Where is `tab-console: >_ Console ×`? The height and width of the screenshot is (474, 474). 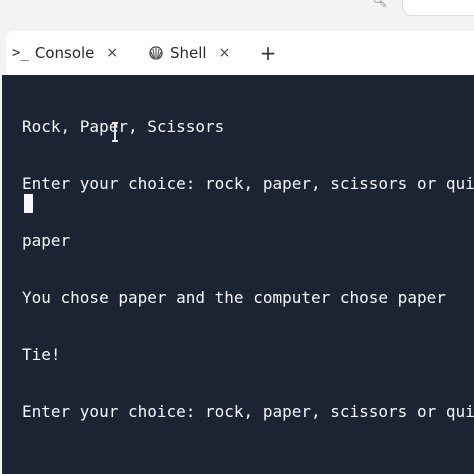
tab-console: >_ Console × is located at coordinates (77, 53).